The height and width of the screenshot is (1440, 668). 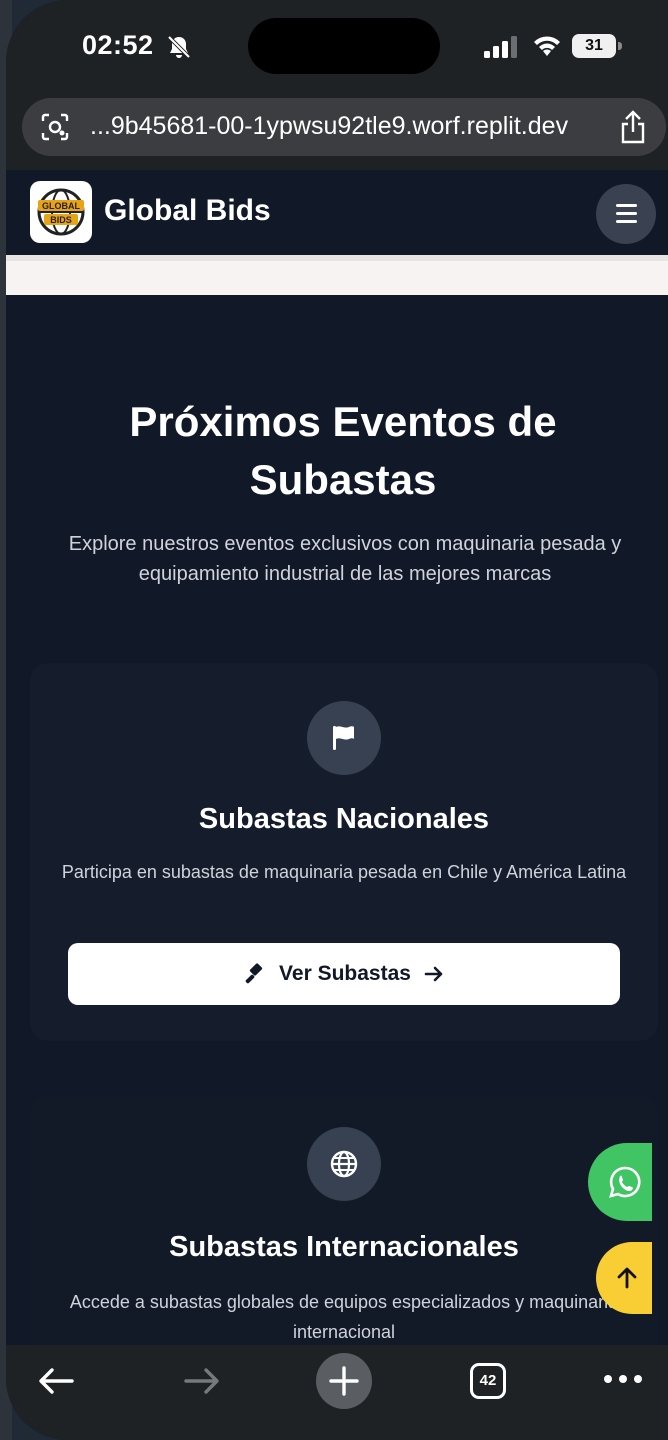 What do you see at coordinates (56, 1381) in the screenshot?
I see `back-arrow-icon` at bounding box center [56, 1381].